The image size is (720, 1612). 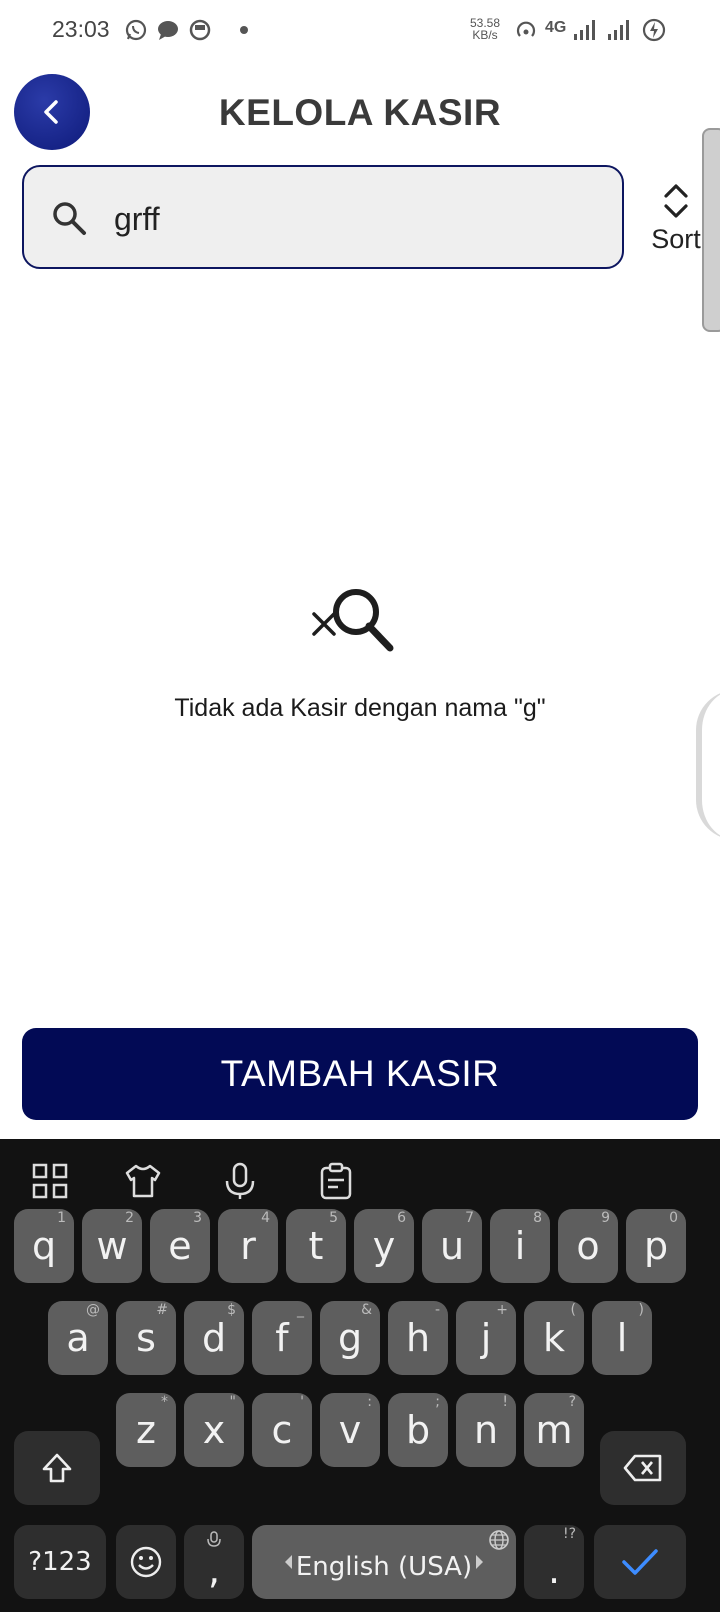 What do you see at coordinates (673, 1218) in the screenshot?
I see `key-hint: 0` at bounding box center [673, 1218].